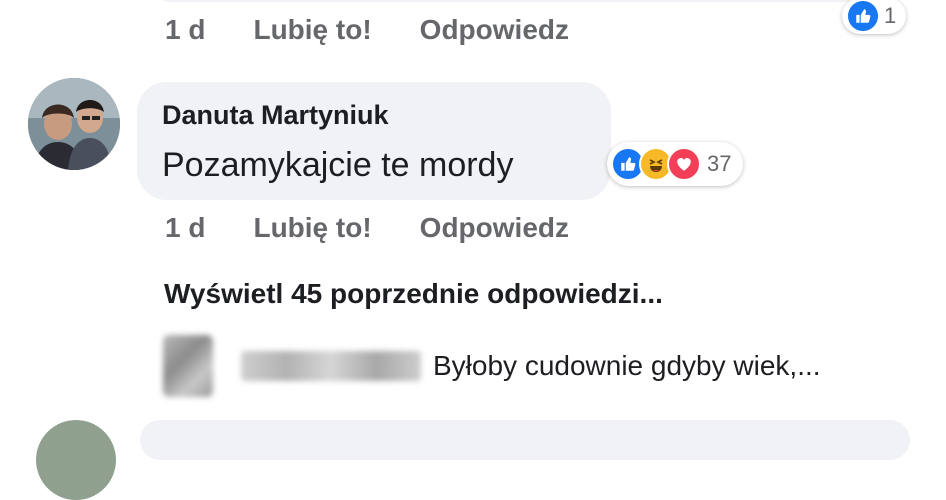 Image resolution: width=946 pixels, height=500 pixels. What do you see at coordinates (312, 228) in the screenshot?
I see `comment-like-button: Lubię to!` at bounding box center [312, 228].